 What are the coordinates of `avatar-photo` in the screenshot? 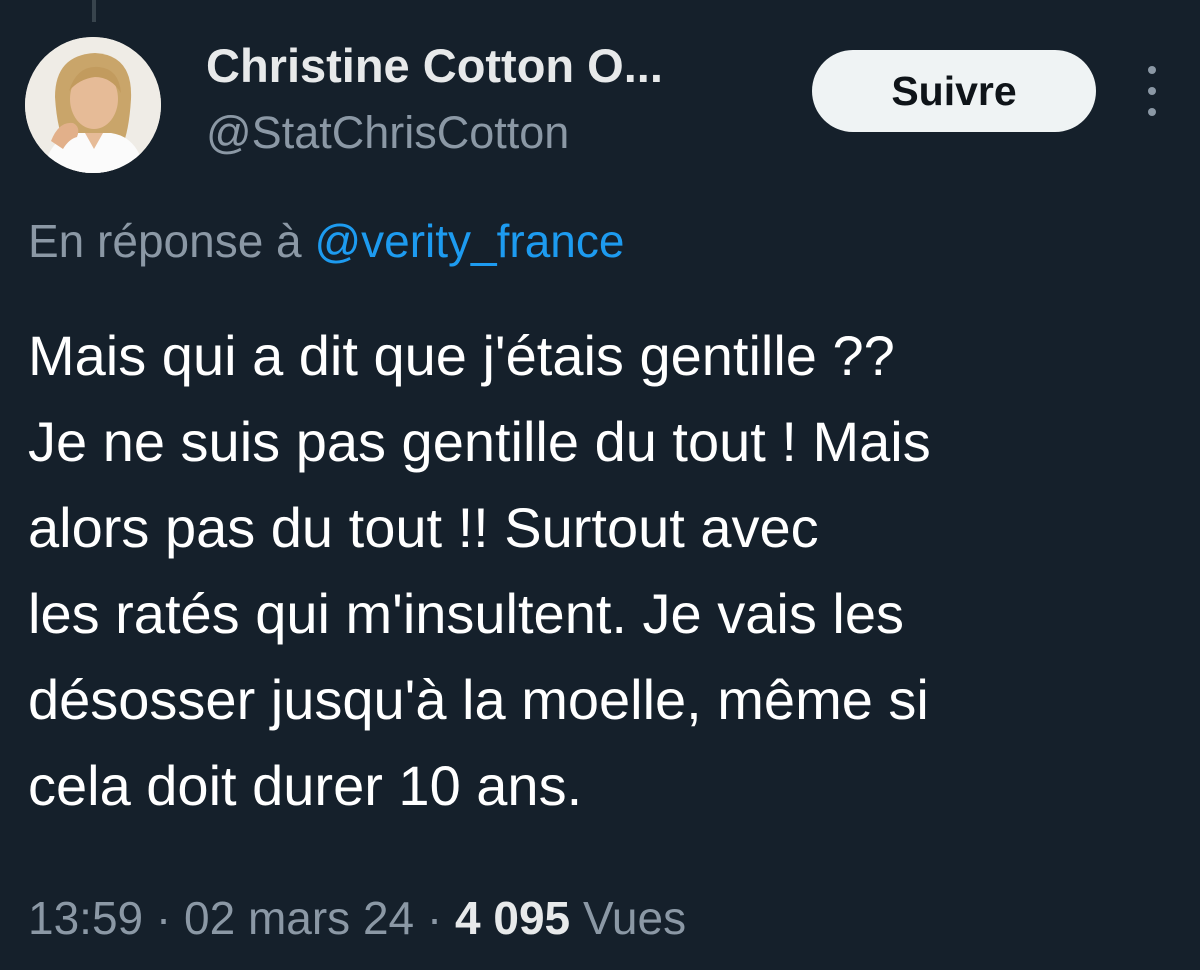 It's located at (93, 105).